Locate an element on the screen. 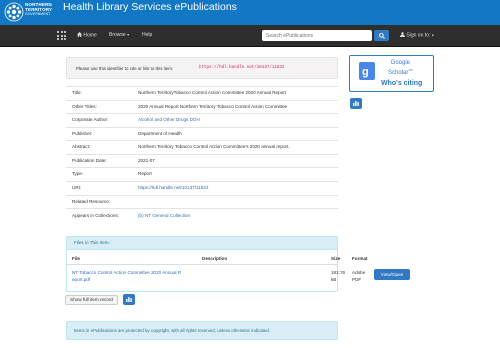 Image resolution: width=500 pixels, height=348 pixels. metadata-row: Type: Report is located at coordinates (202, 174).